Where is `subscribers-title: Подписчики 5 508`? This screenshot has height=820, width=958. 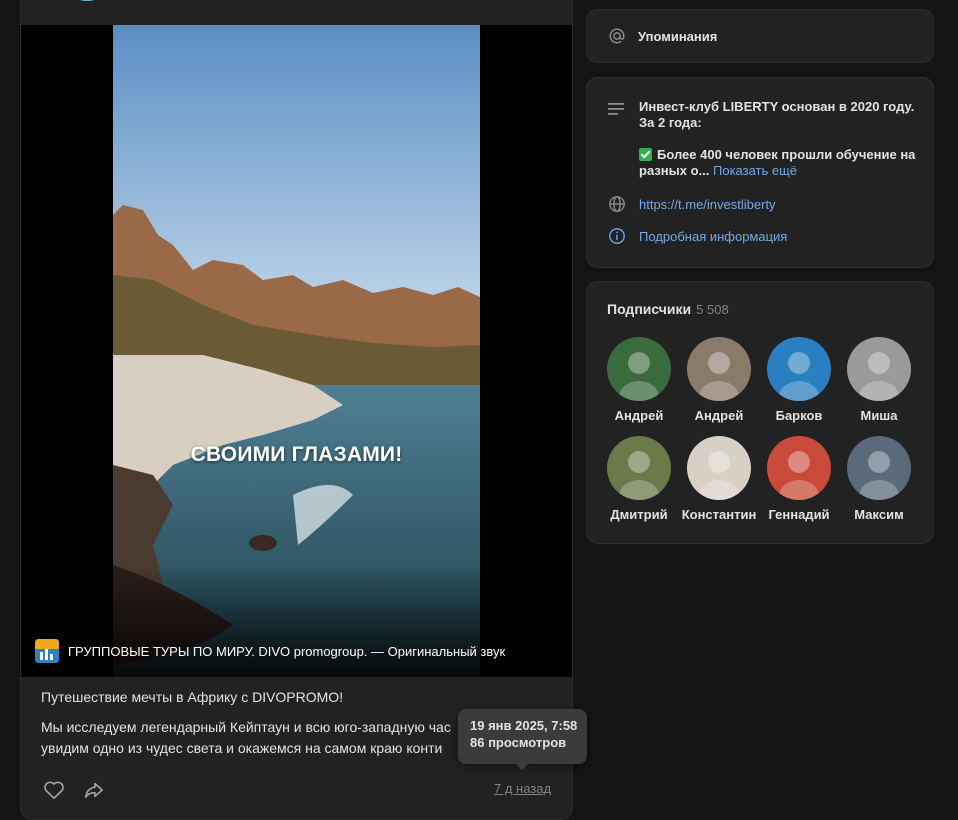 subscribers-title: Подписчики 5 508 is located at coordinates (668, 309).